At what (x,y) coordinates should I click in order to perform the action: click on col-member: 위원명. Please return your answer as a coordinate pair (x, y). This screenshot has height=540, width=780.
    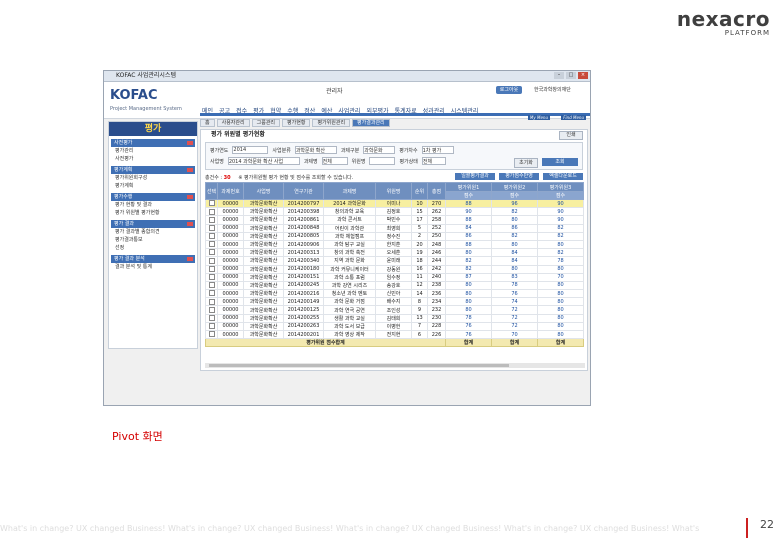
    Looking at the image, I should click on (393, 191).